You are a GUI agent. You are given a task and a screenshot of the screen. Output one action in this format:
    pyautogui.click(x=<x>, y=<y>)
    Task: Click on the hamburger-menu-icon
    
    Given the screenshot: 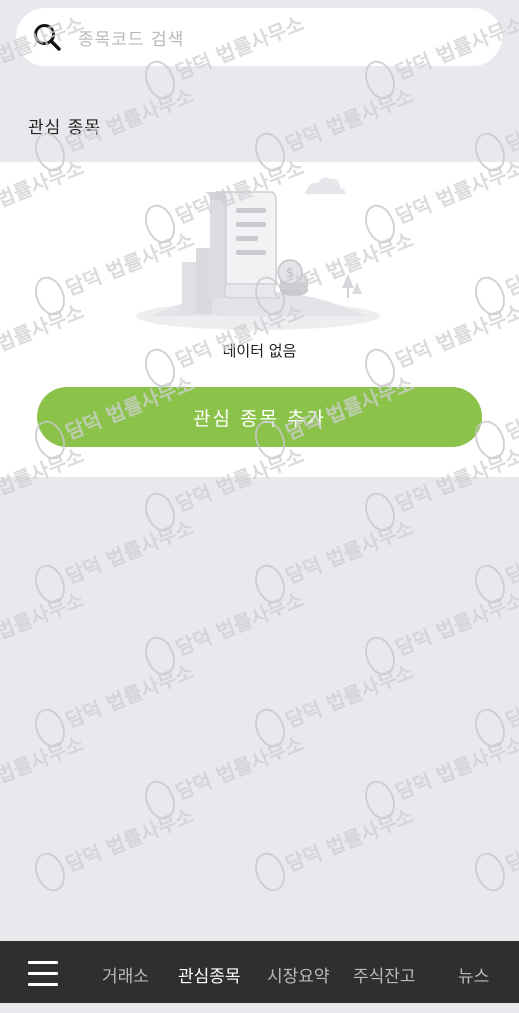 What is the action you would take?
    pyautogui.click(x=43, y=974)
    